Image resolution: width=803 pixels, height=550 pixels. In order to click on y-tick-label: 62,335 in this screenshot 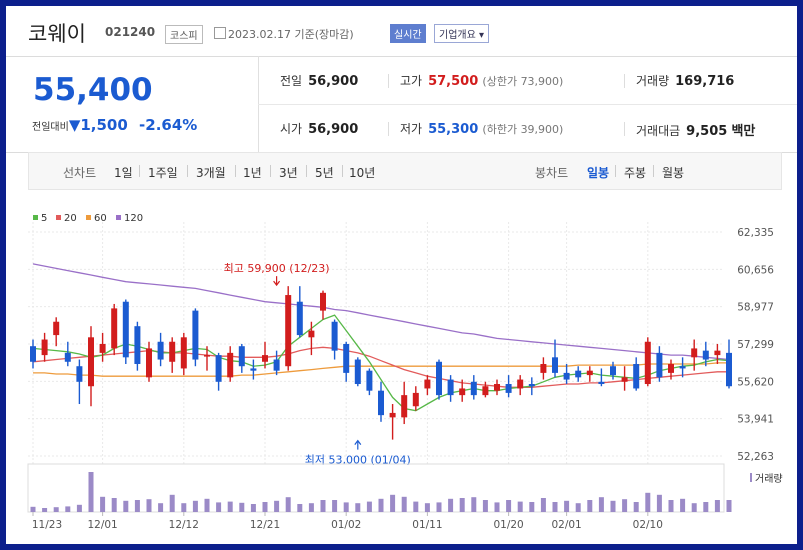, I will do `click(755, 233)`.